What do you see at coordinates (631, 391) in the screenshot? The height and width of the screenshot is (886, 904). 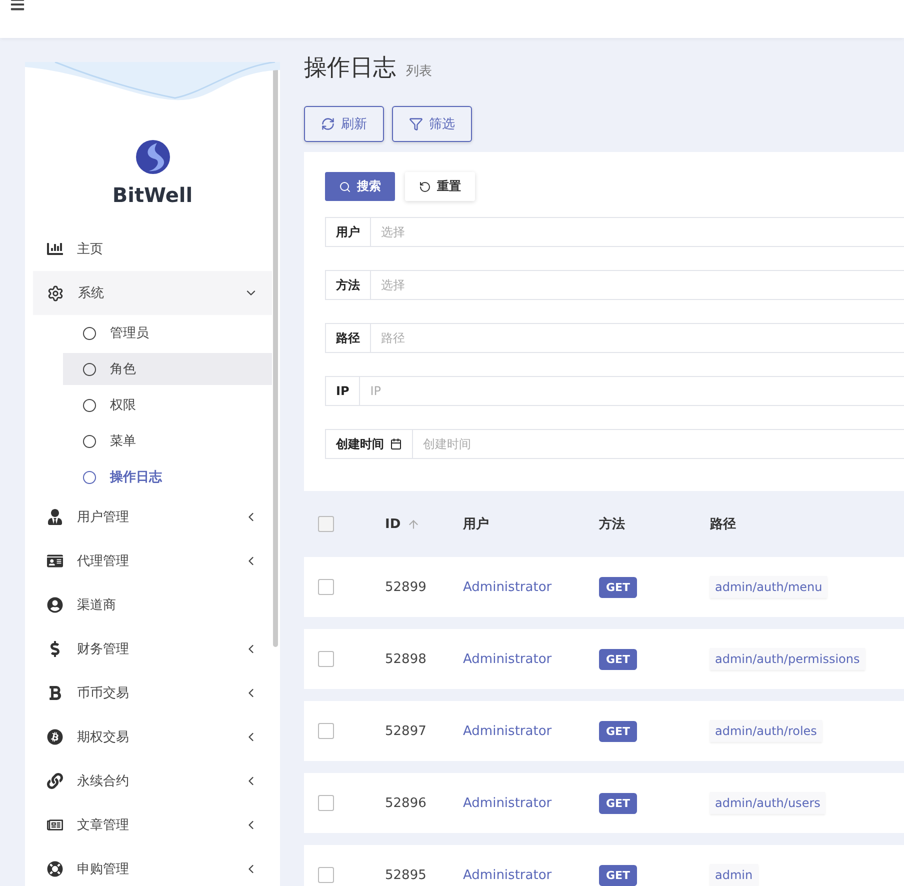 I see `input-field: IP` at bounding box center [631, 391].